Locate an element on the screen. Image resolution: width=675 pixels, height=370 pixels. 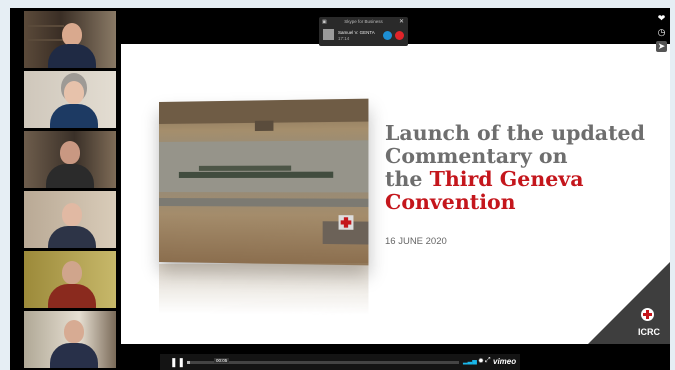
photo-reflection is located at coordinates (264, 289).